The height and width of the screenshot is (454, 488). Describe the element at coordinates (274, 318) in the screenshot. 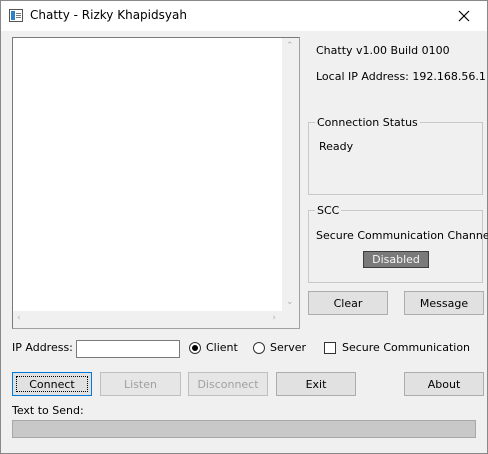

I see `scroll-right-arrow-icon: ›` at that location.